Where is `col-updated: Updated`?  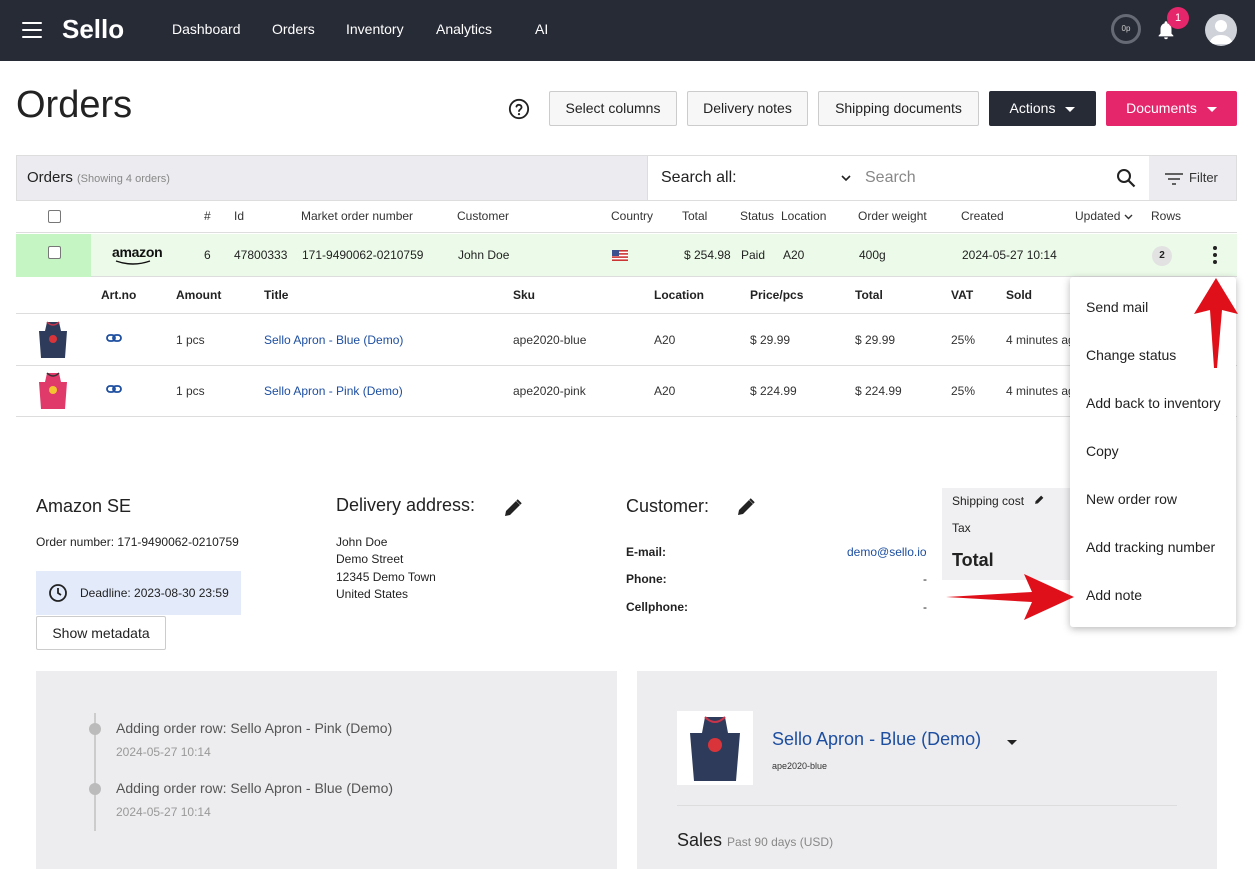 col-updated: Updated is located at coordinates (1104, 216).